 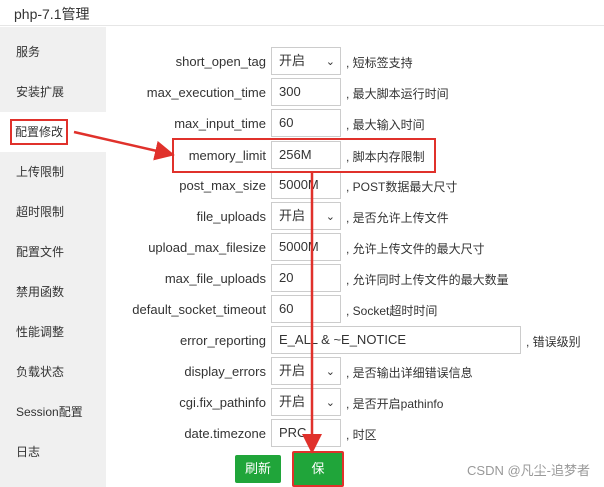 I want to click on setting-label: cgi.fix_pathinfo, so click(x=222, y=402).